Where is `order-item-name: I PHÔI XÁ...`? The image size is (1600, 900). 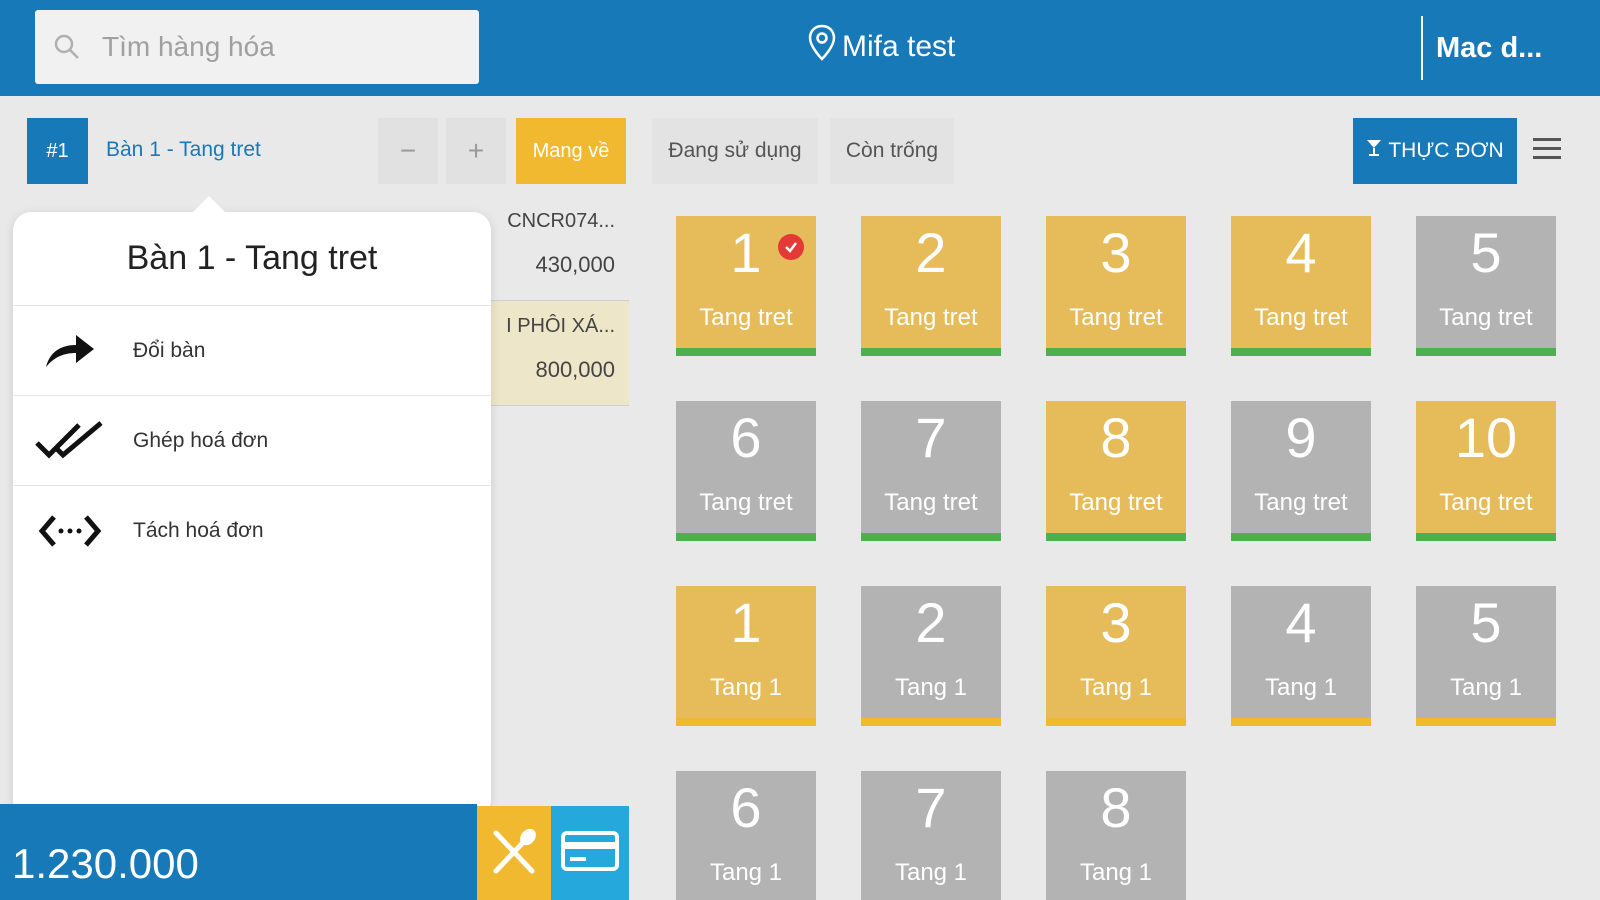 order-item-name: I PHÔI XÁ... is located at coordinates (560, 326).